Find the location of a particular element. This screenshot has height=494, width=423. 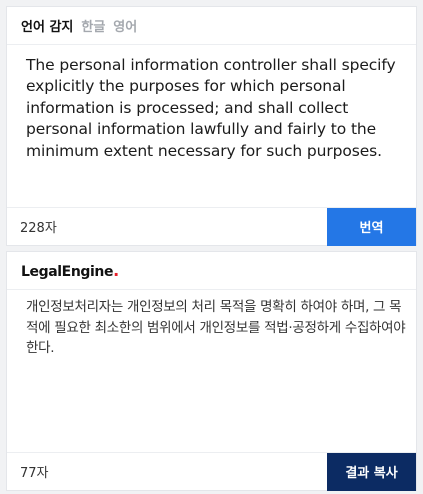

result-footer: 77자 결과 복사 is located at coordinates (211, 471).